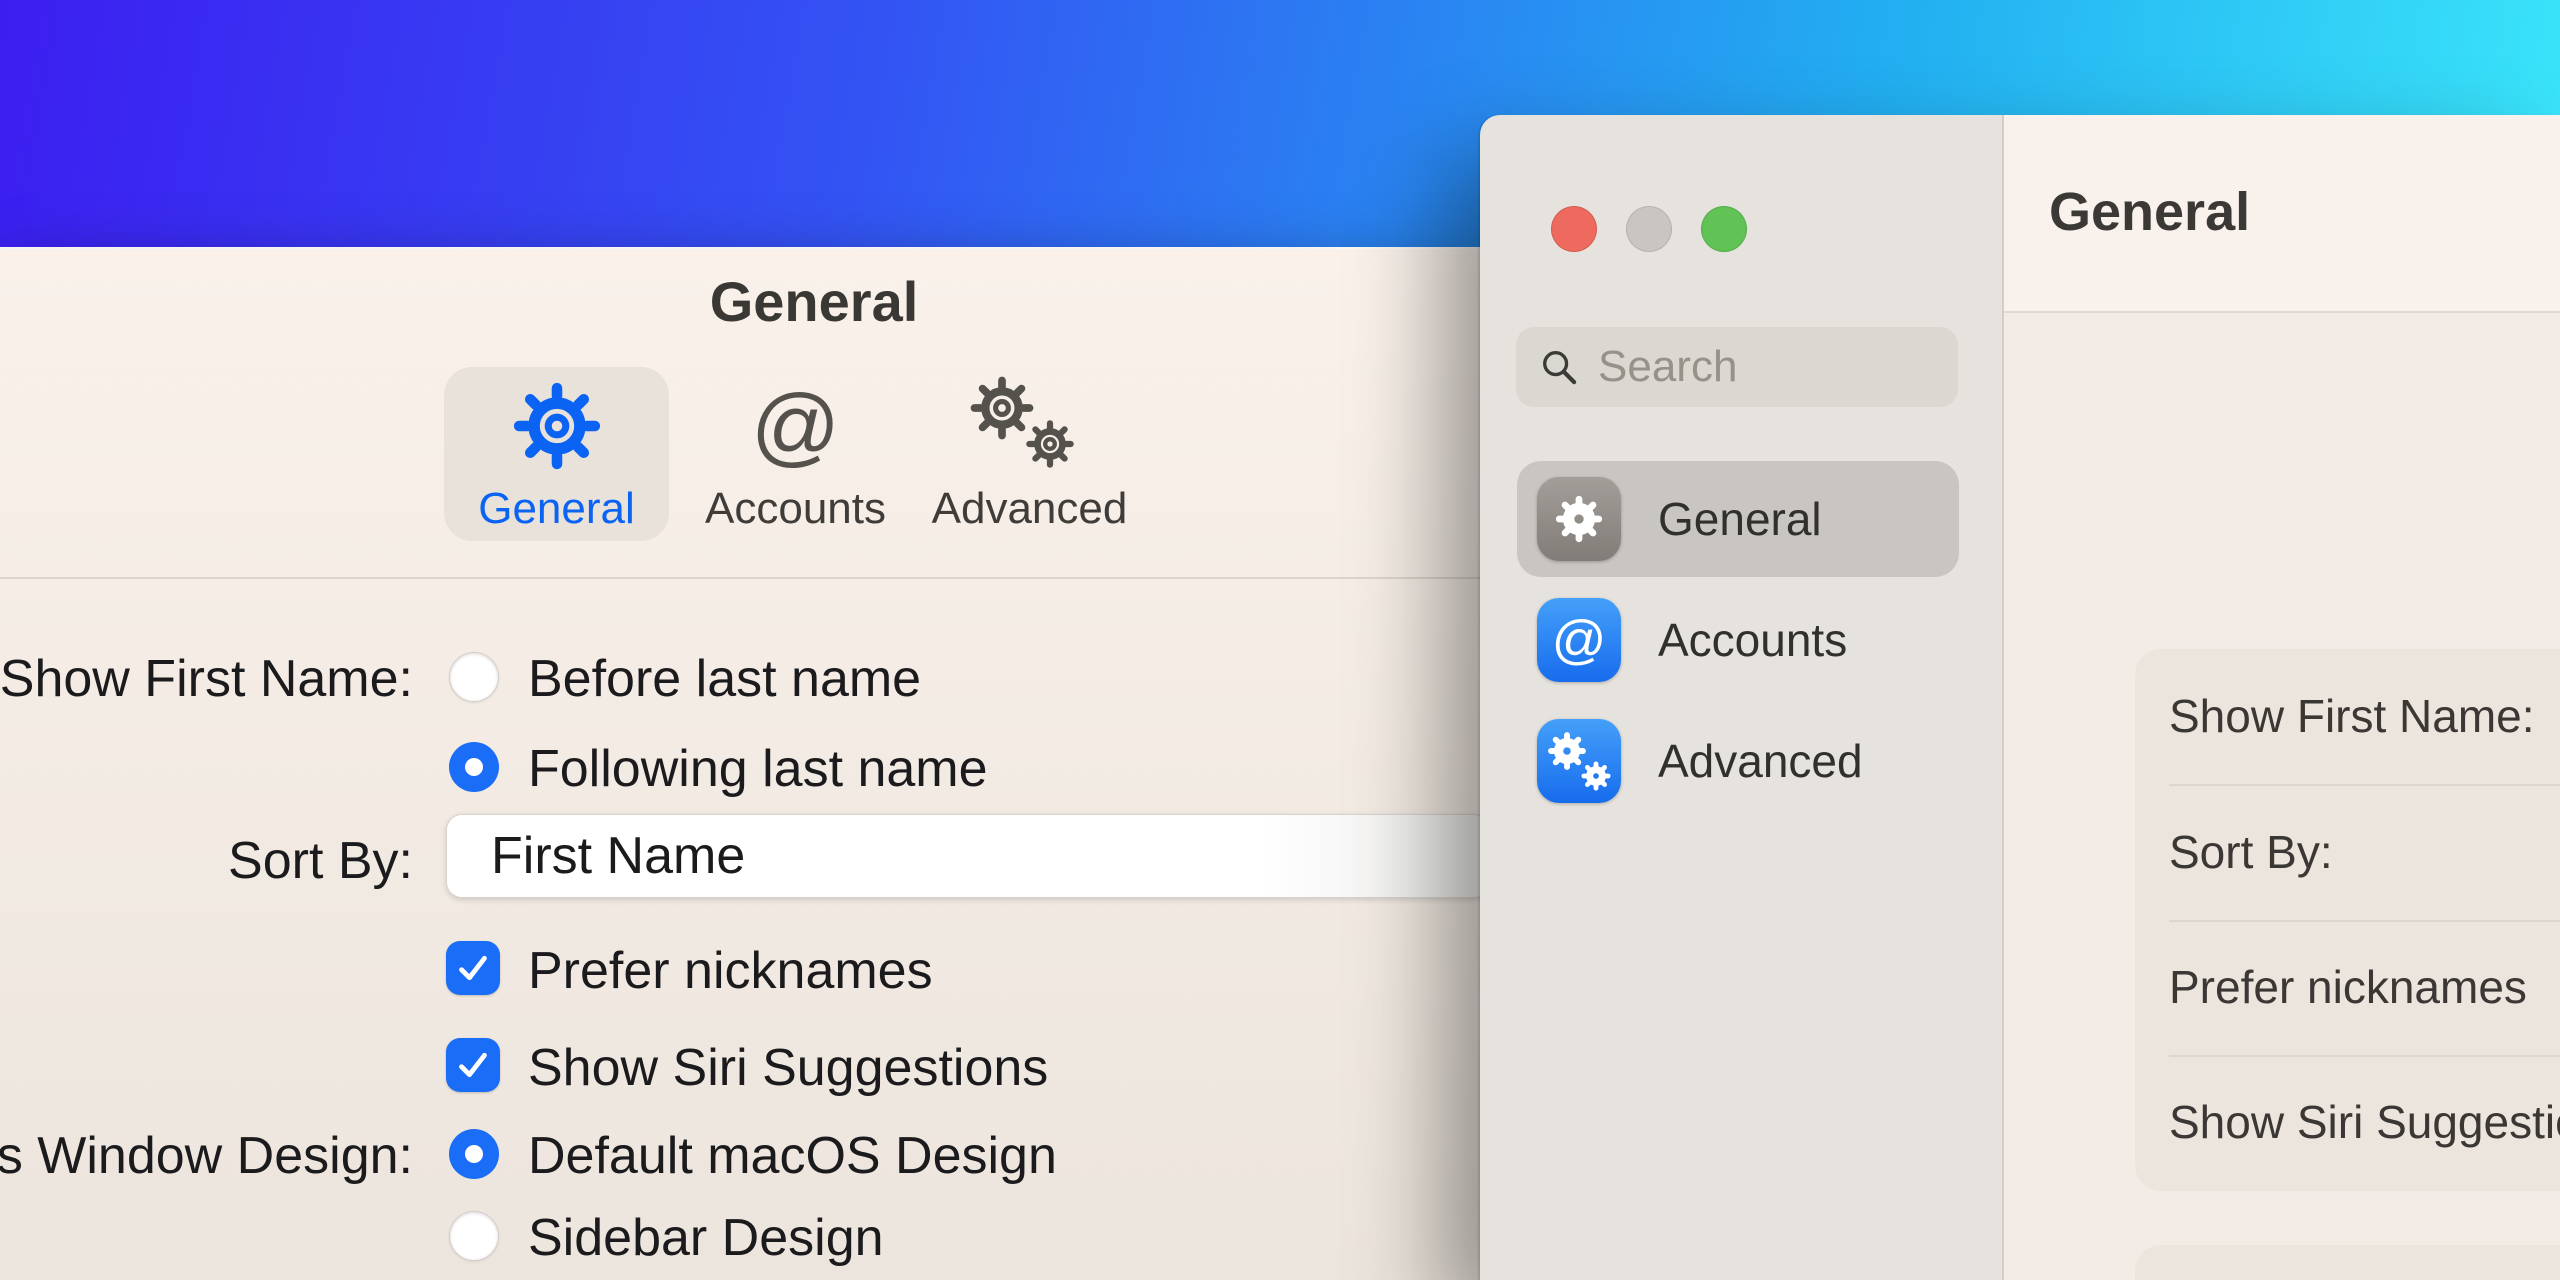 This screenshot has width=2560, height=1280. I want to click on search-input: Search, so click(1737, 367).